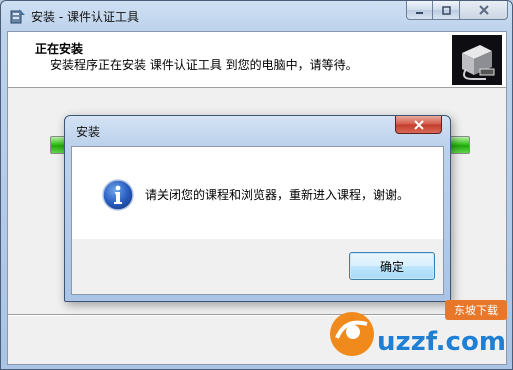  I want to click on info-icon, so click(118, 195).